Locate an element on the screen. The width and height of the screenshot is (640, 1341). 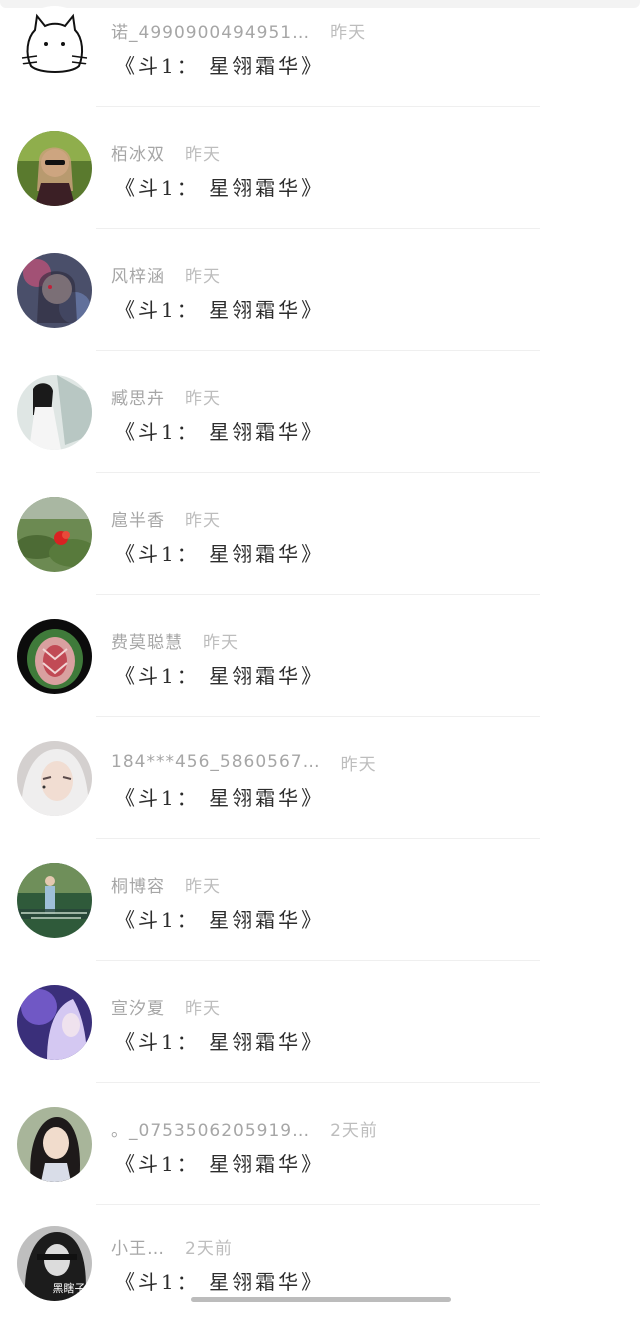
list-item: 风梓涵 昨天 《斗1： 星翎霜华》 is located at coordinates (320, 304).